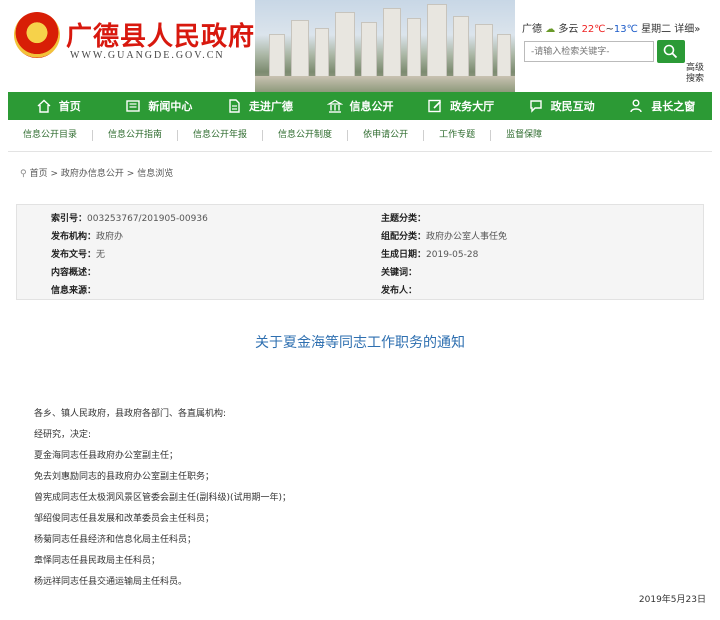 Image resolution: width=720 pixels, height=620 pixels. I want to click on weekday: 星期二, so click(656, 29).